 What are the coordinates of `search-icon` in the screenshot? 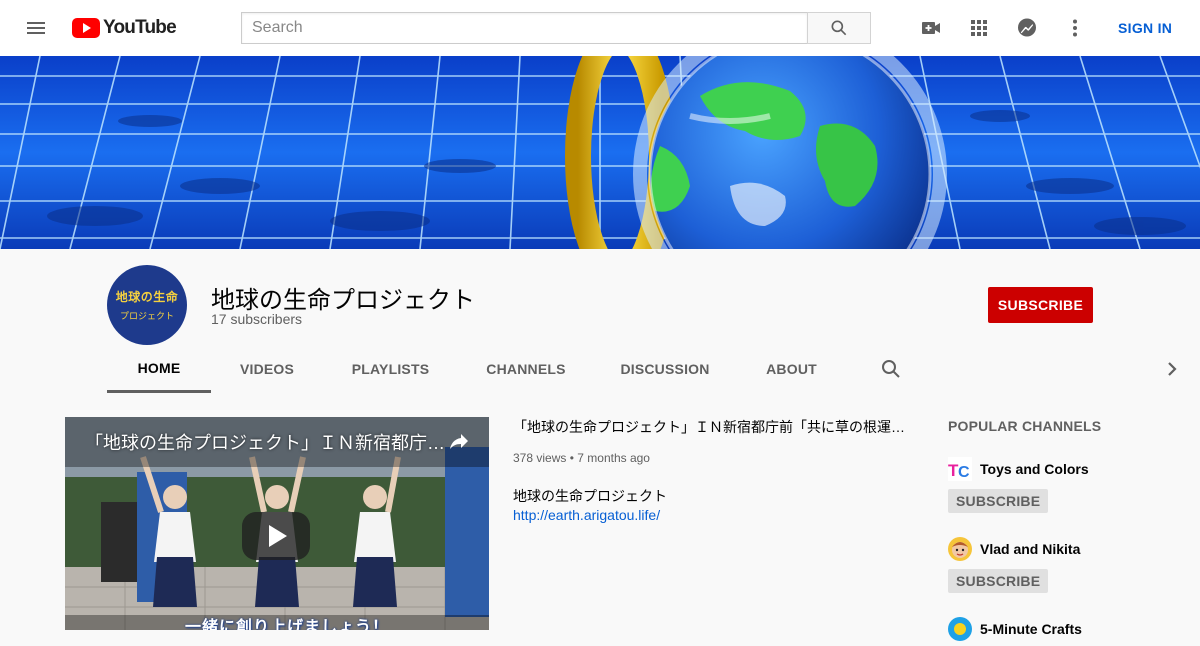 It's located at (839, 28).